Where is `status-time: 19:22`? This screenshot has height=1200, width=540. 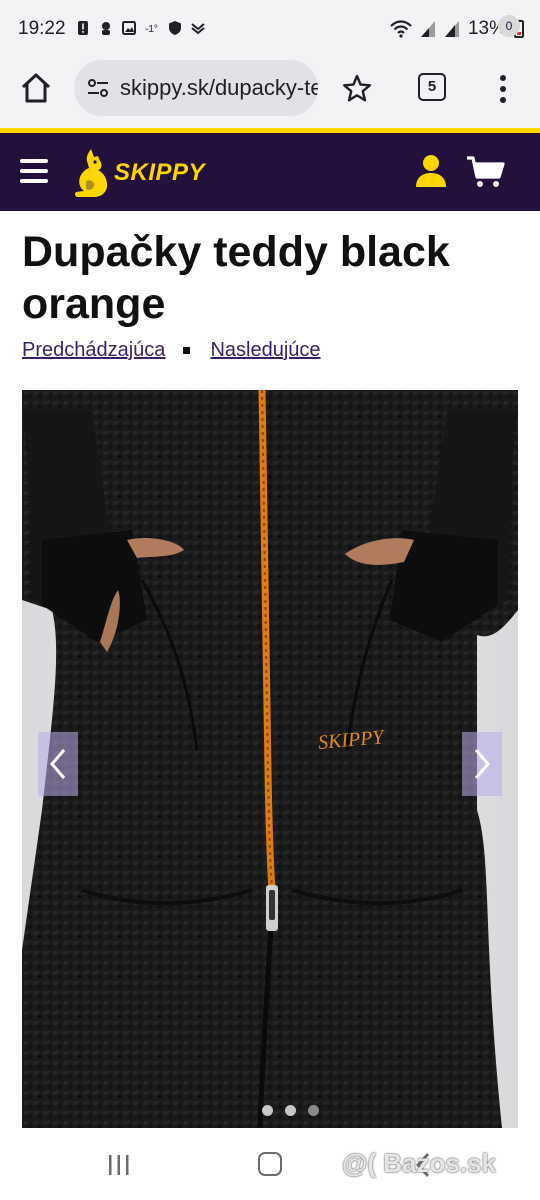 status-time: 19:22 is located at coordinates (42, 28).